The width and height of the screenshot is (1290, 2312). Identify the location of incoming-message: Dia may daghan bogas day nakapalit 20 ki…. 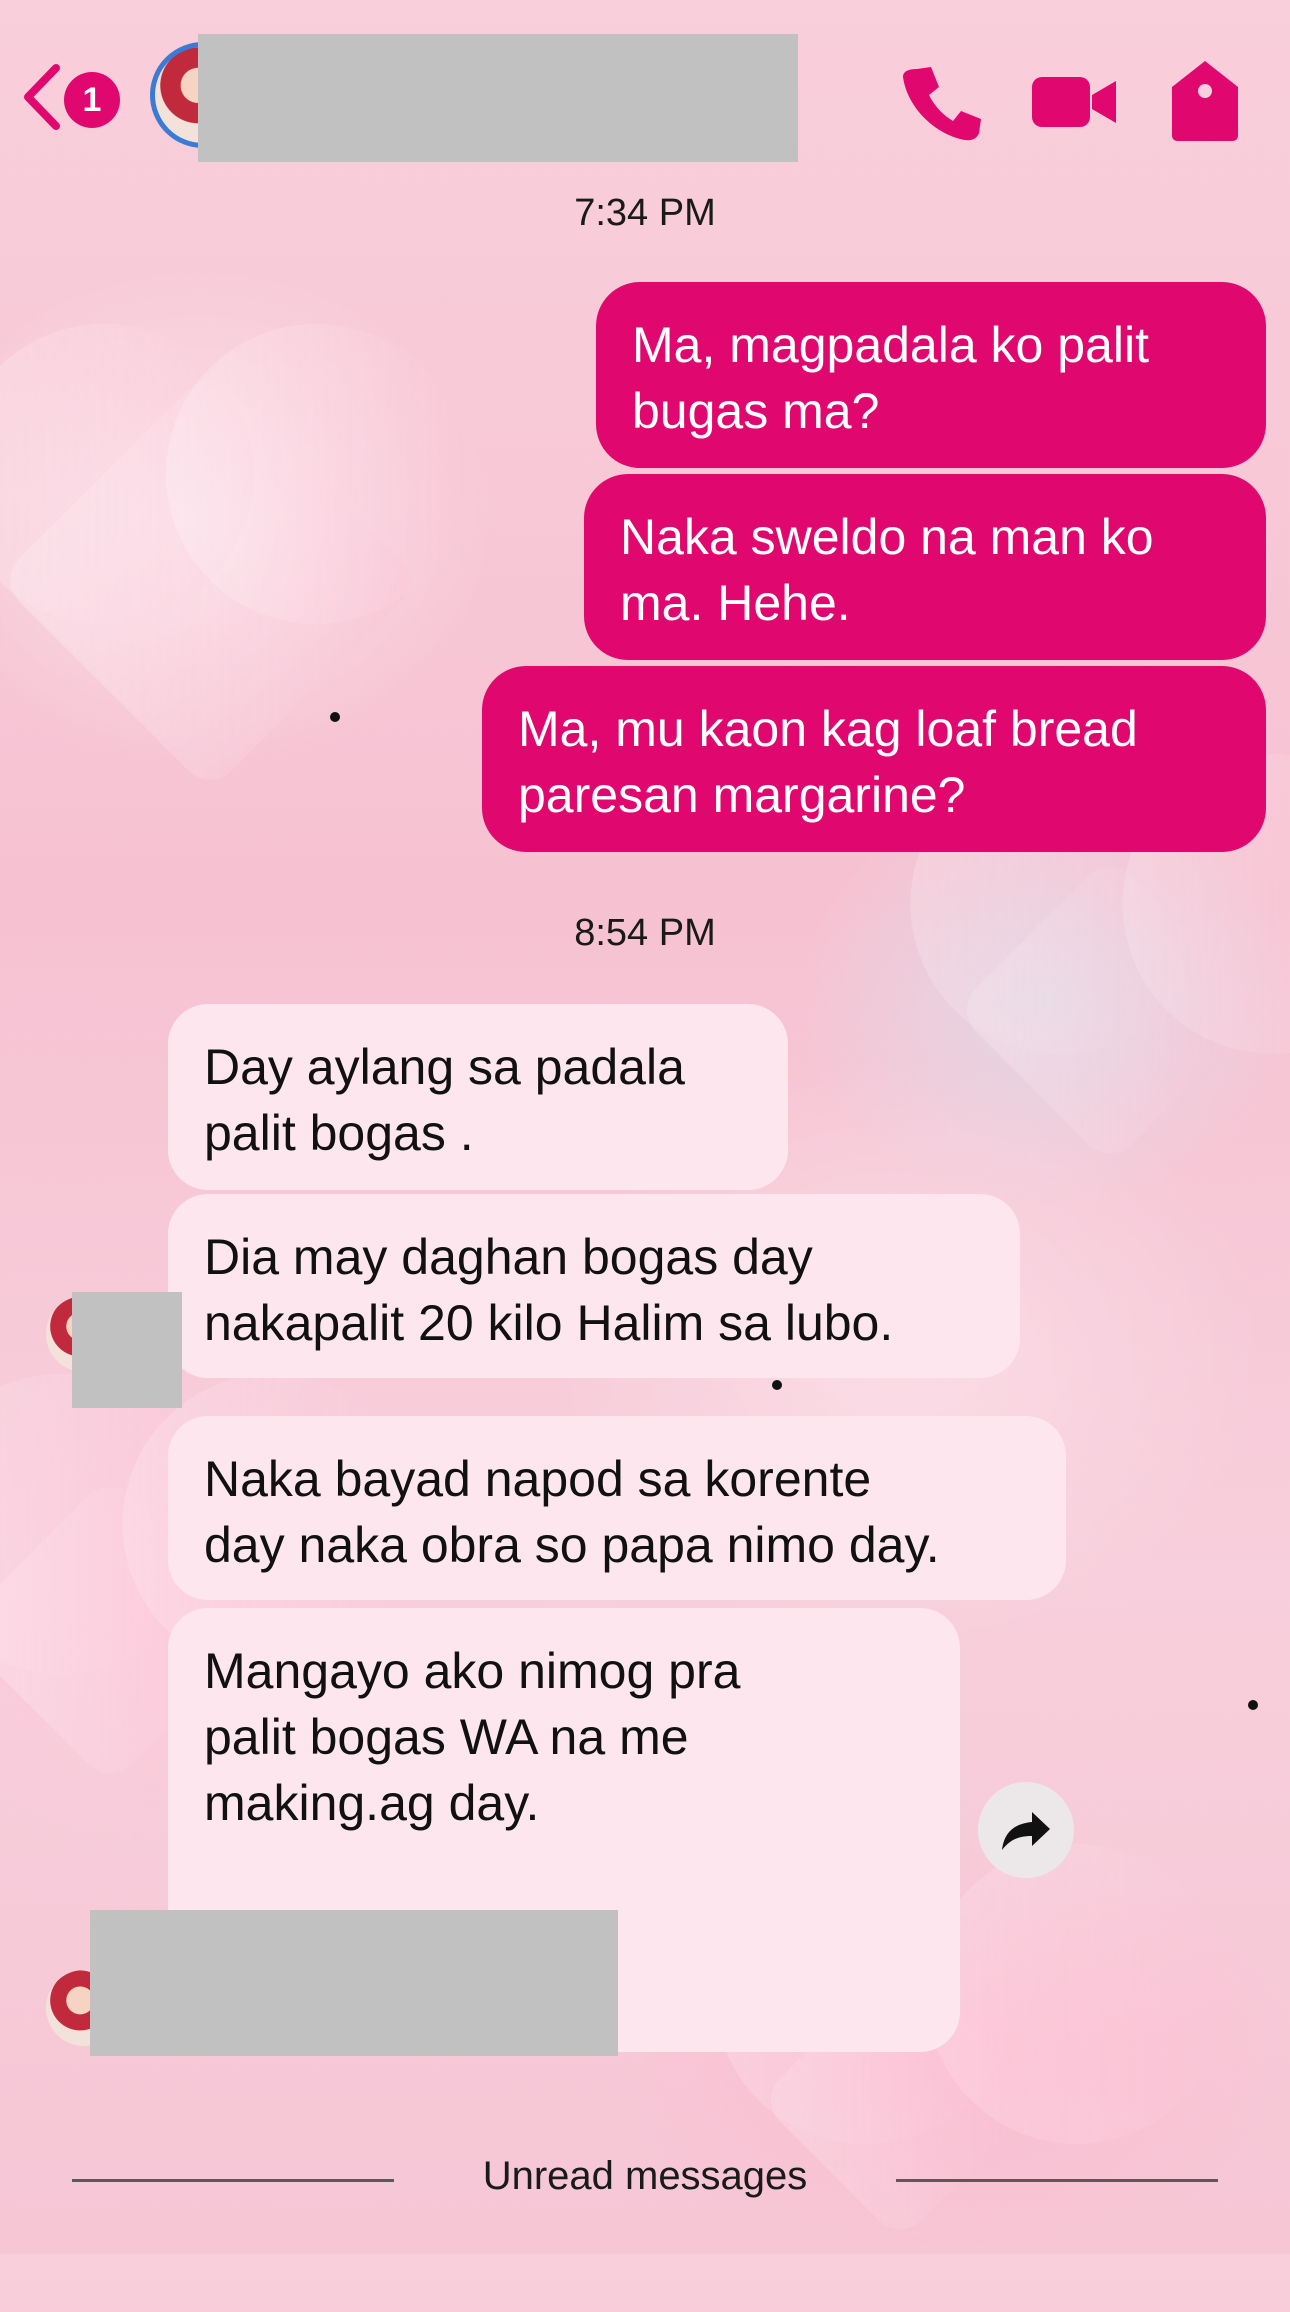
(594, 1286).